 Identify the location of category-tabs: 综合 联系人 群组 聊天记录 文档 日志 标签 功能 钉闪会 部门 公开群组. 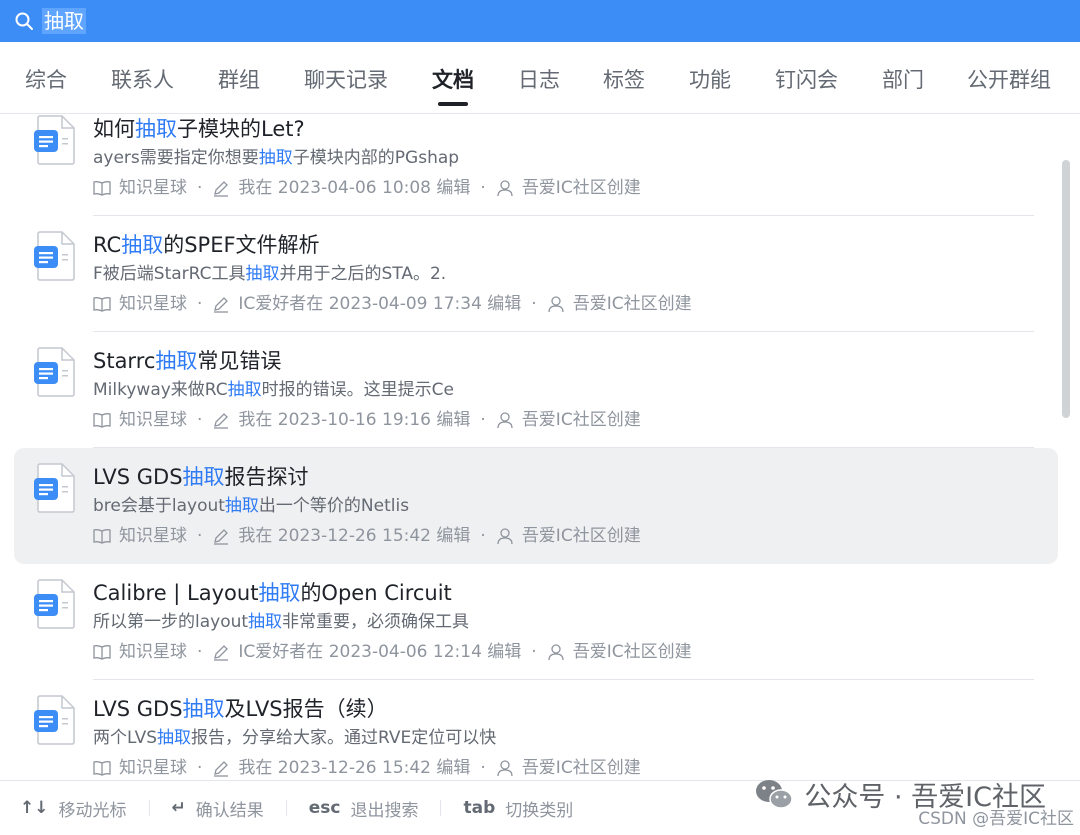
(540, 78).